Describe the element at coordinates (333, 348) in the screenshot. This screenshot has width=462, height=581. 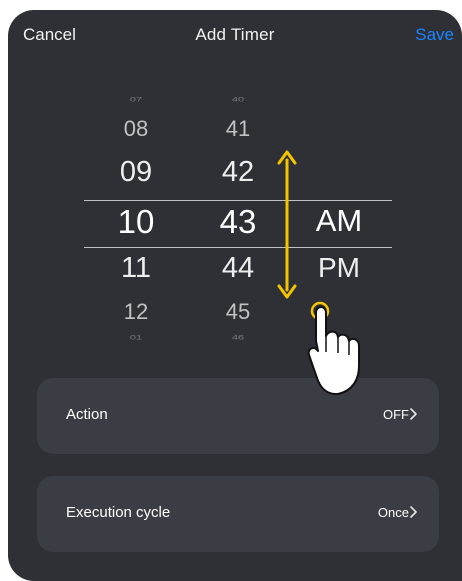
I see `hand-pointer-icon` at that location.